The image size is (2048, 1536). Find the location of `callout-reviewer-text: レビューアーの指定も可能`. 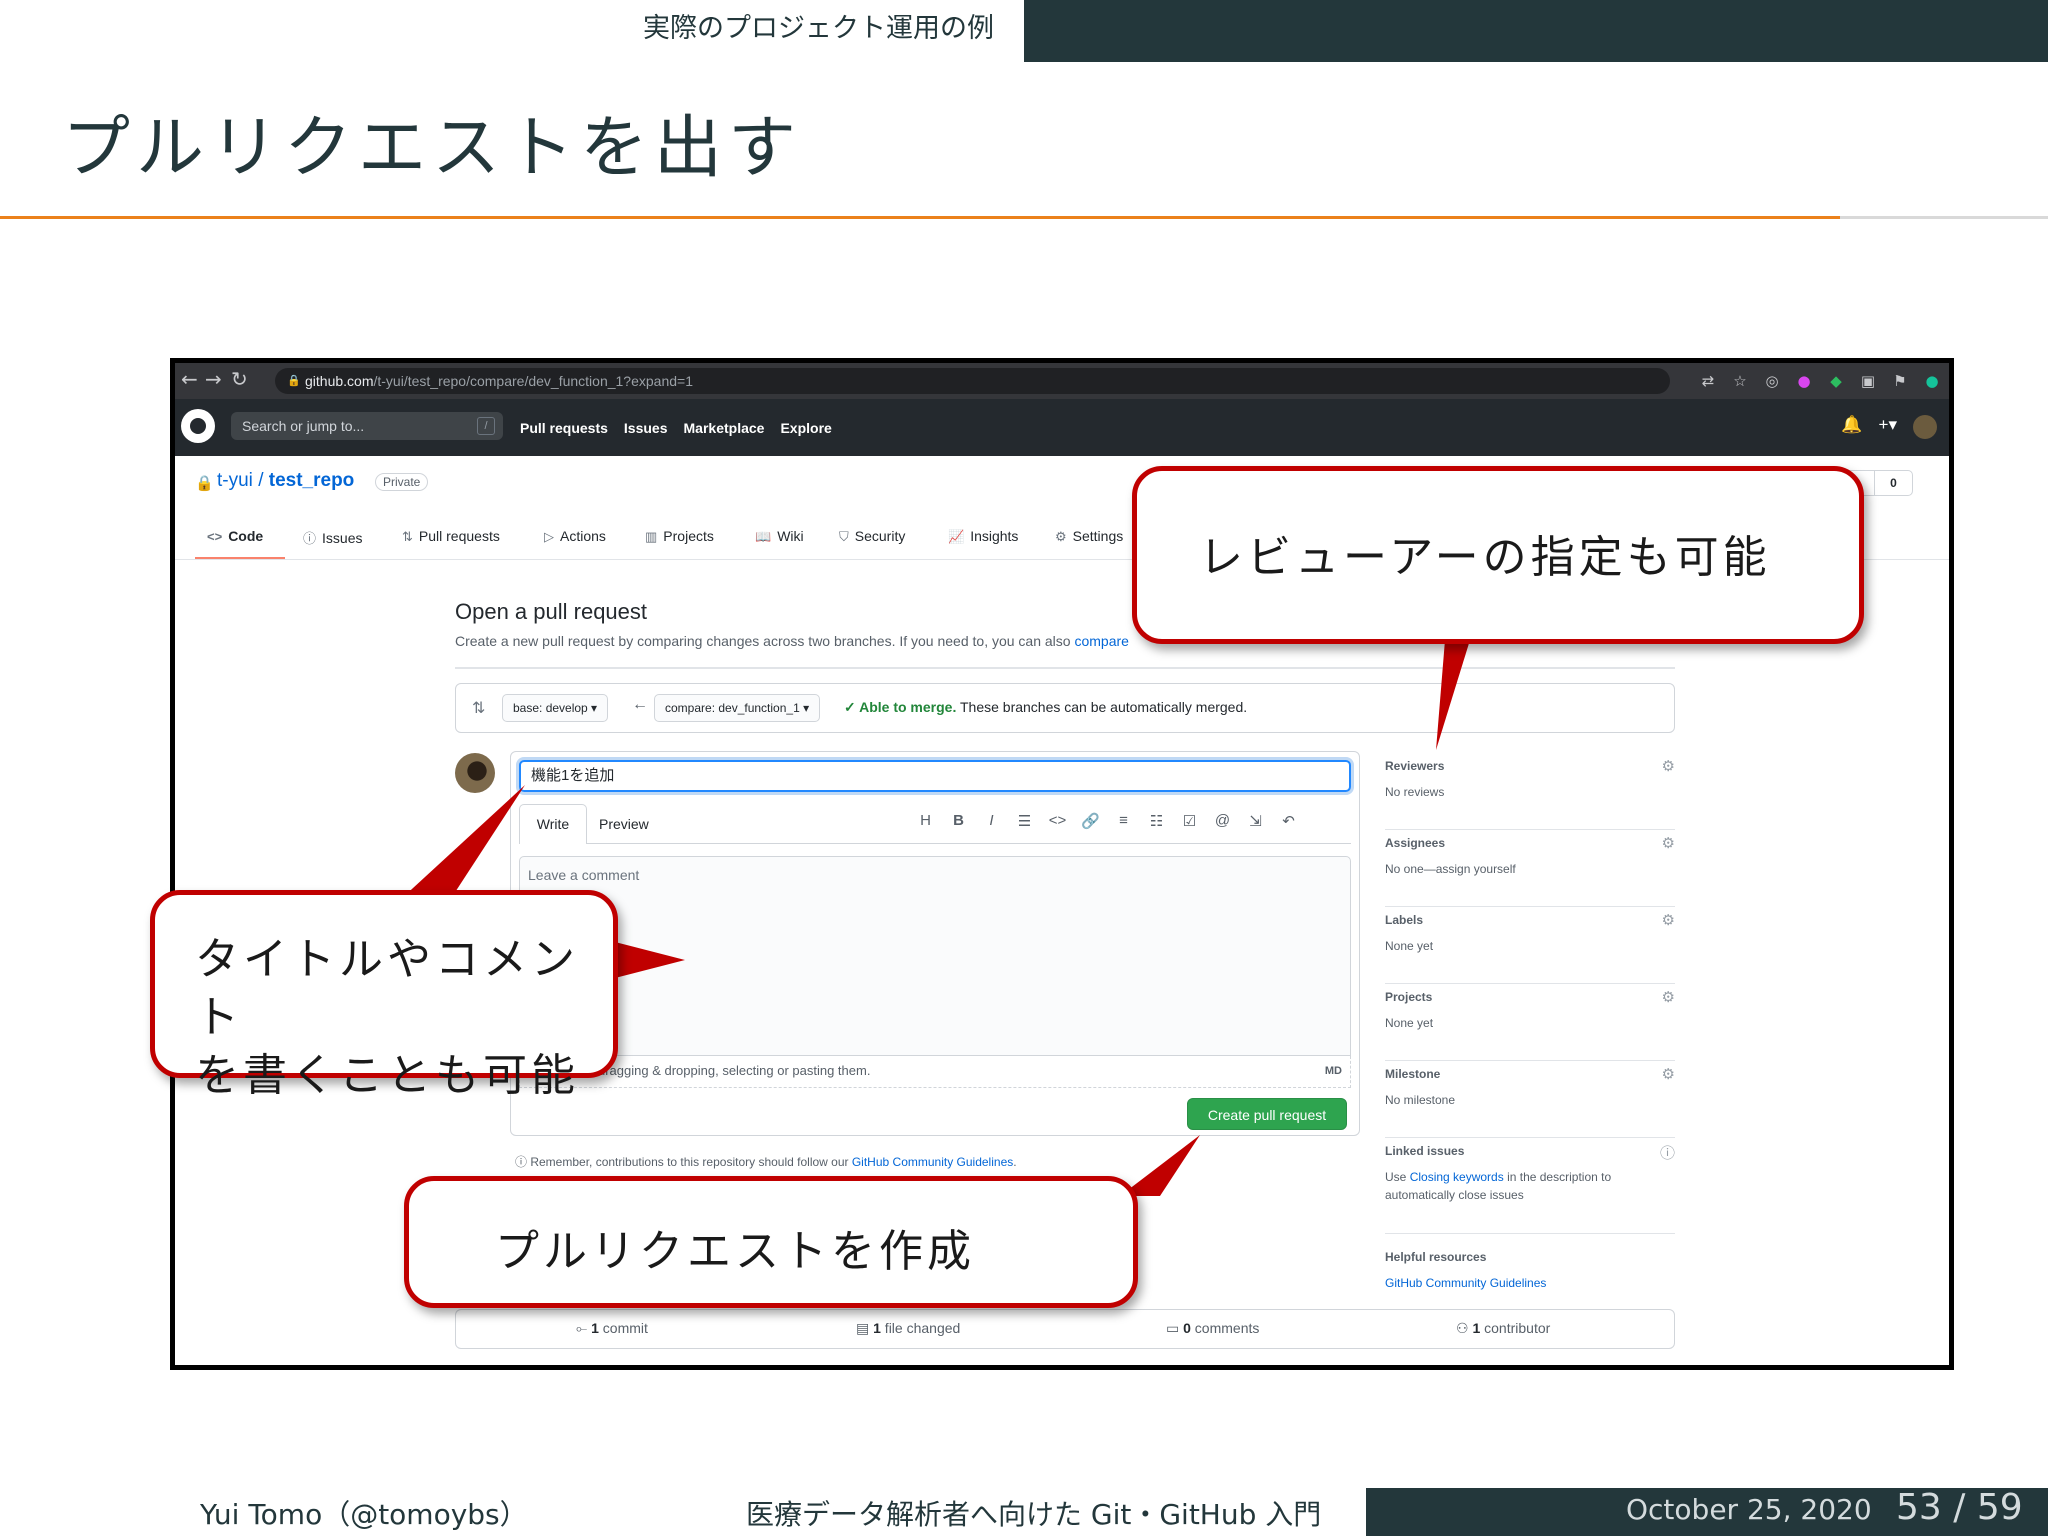

callout-reviewer-text: レビューアーの指定も可能 is located at coordinates (1485, 557).